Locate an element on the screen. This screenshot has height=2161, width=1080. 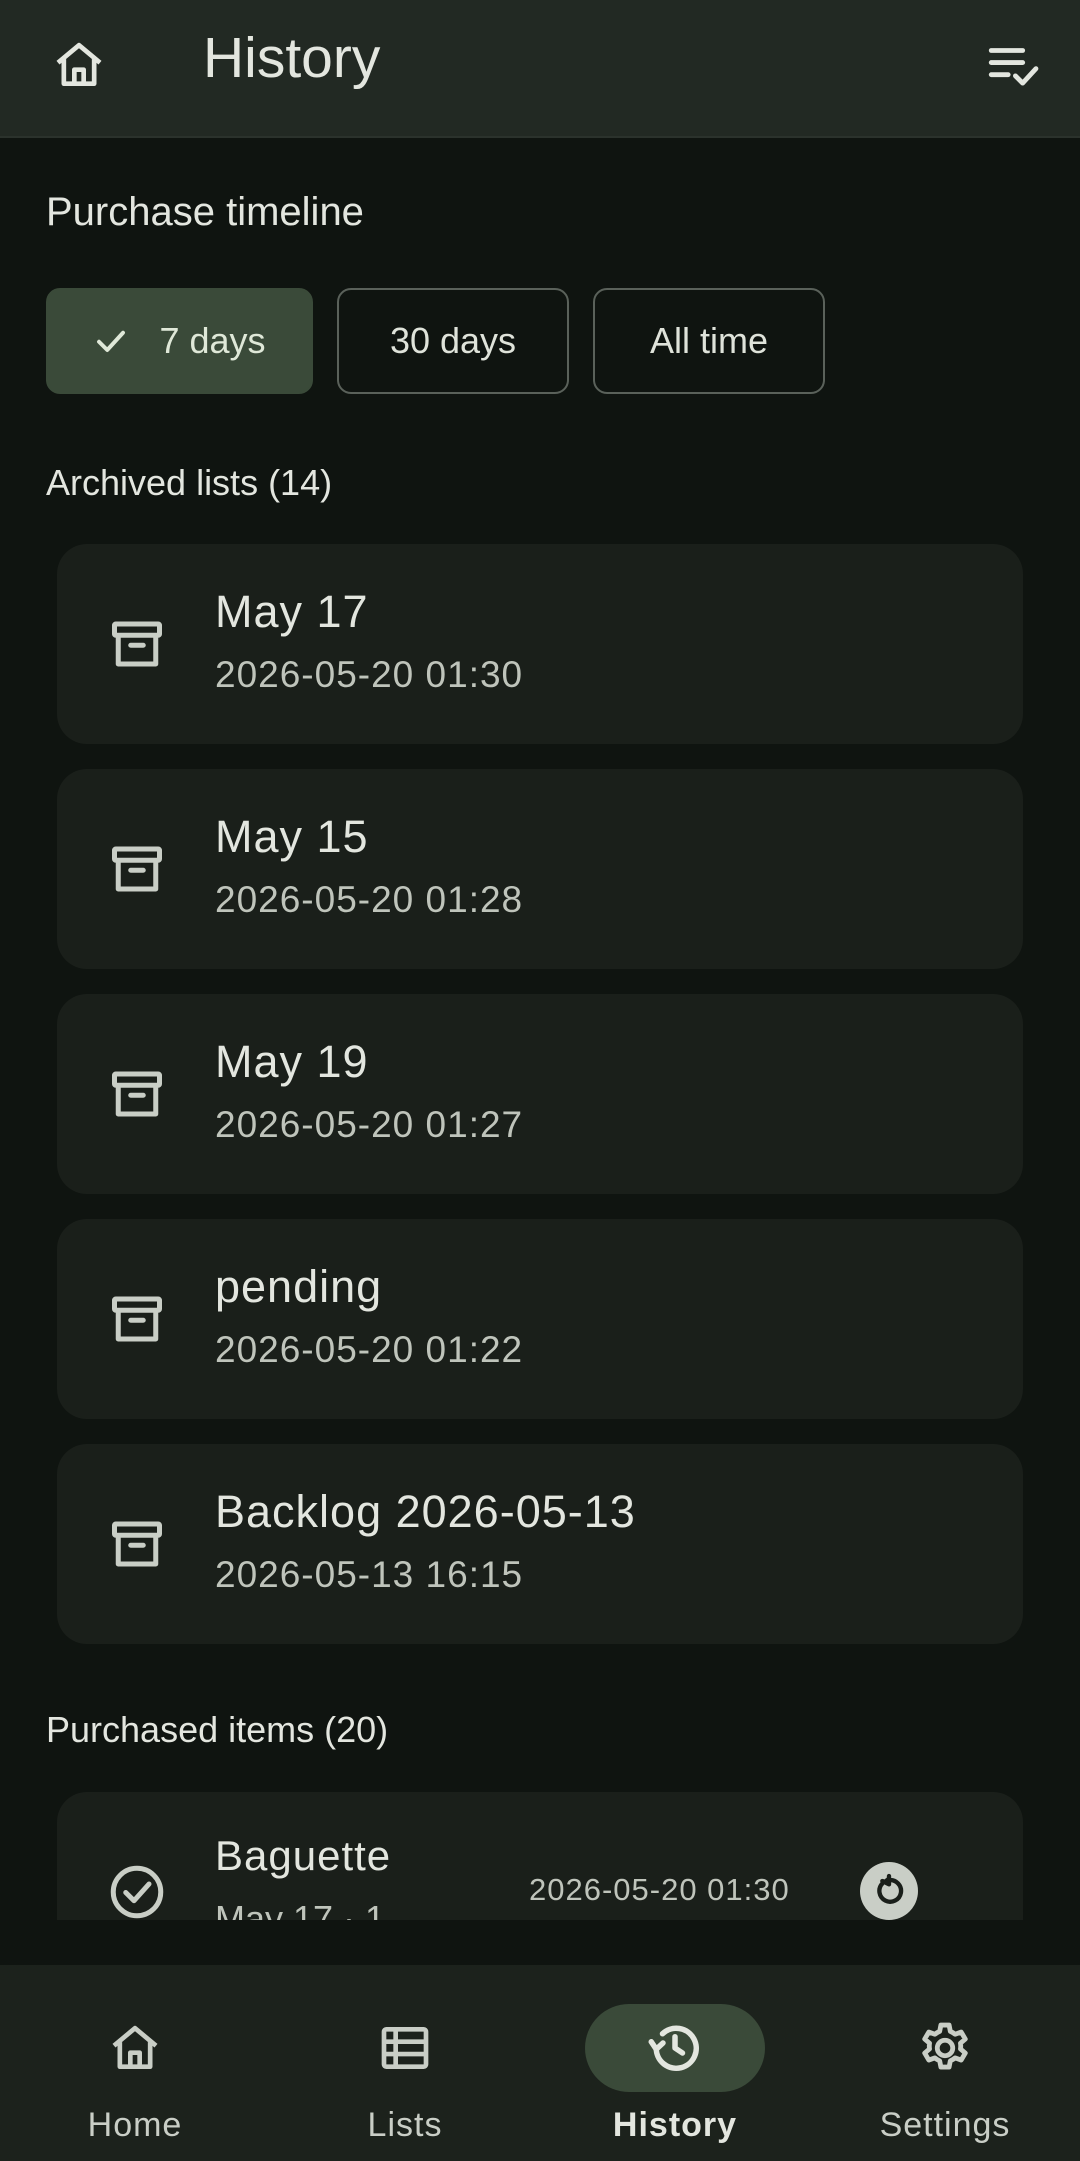
filter-chip-label: All time is located at coordinates (709, 340).